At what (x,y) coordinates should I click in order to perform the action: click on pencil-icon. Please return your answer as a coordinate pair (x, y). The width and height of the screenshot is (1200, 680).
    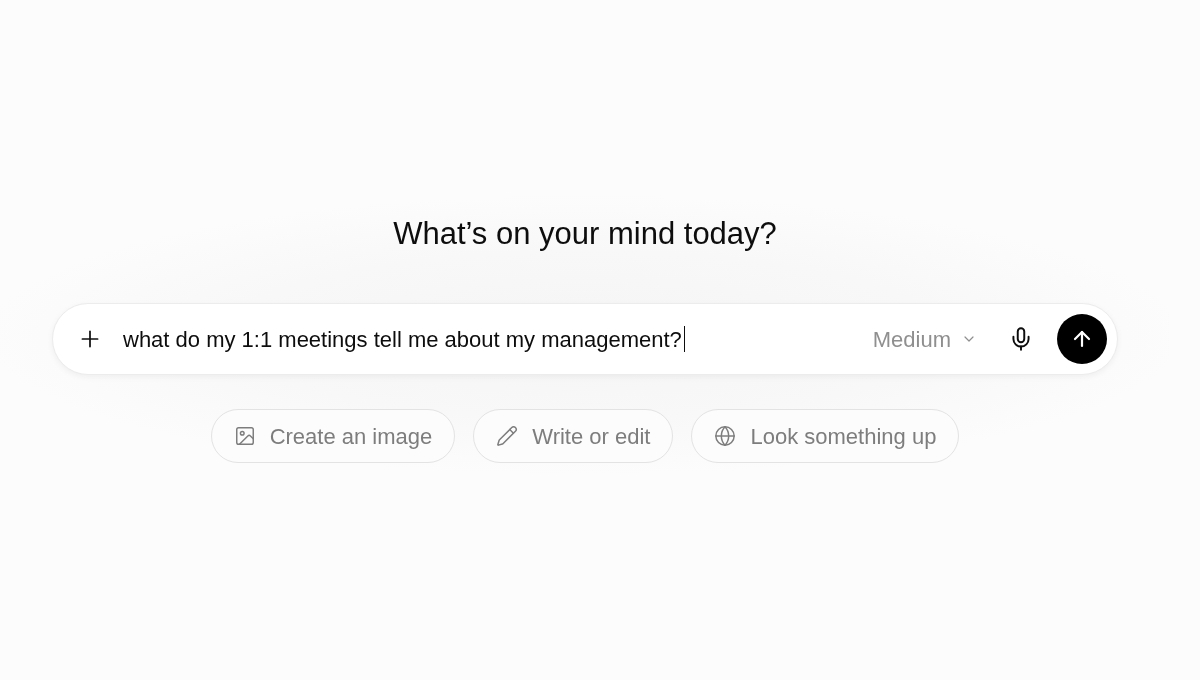
    Looking at the image, I should click on (507, 436).